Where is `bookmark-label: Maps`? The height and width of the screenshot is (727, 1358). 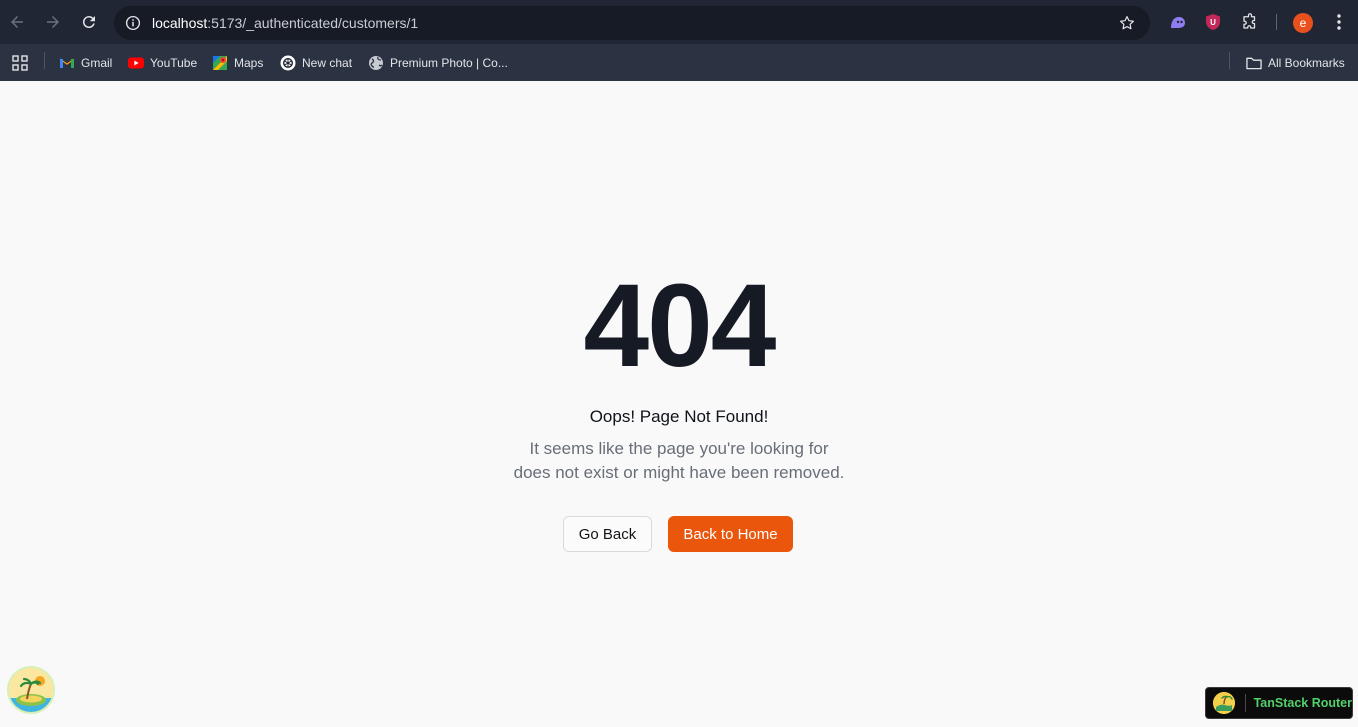 bookmark-label: Maps is located at coordinates (249, 63).